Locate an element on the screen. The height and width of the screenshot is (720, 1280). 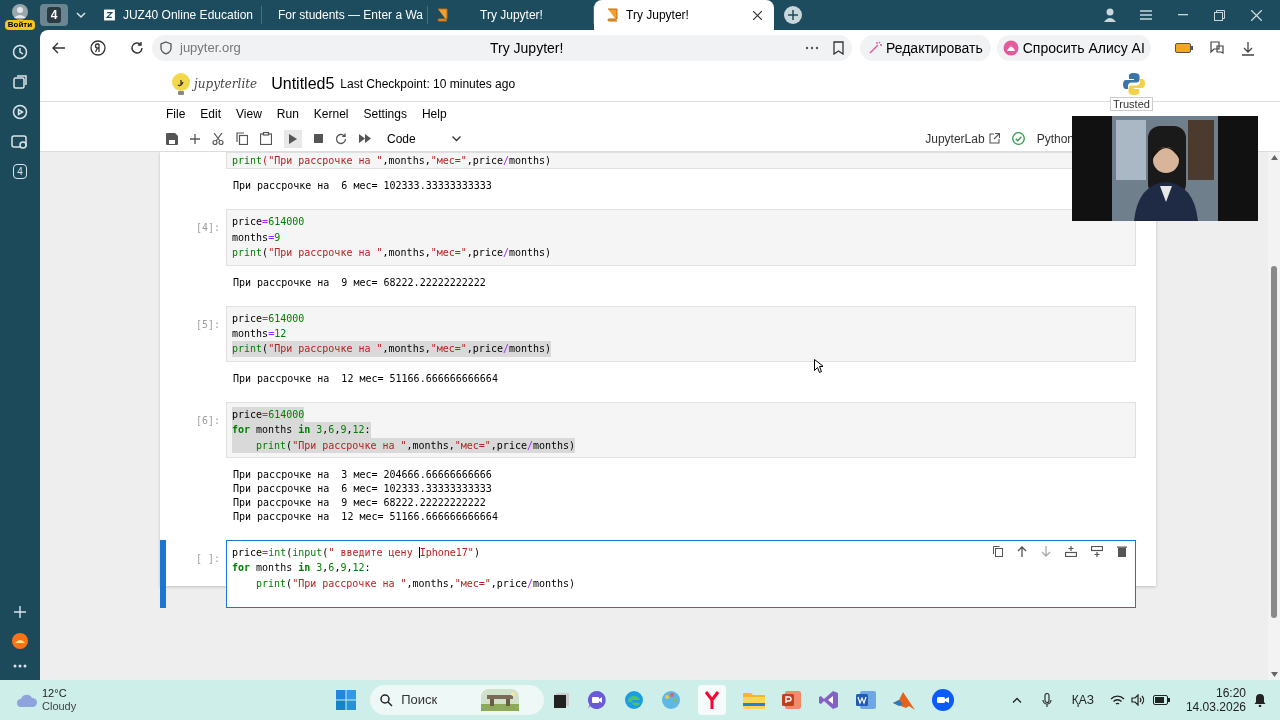
search-input: Поиск is located at coordinates (441, 700).